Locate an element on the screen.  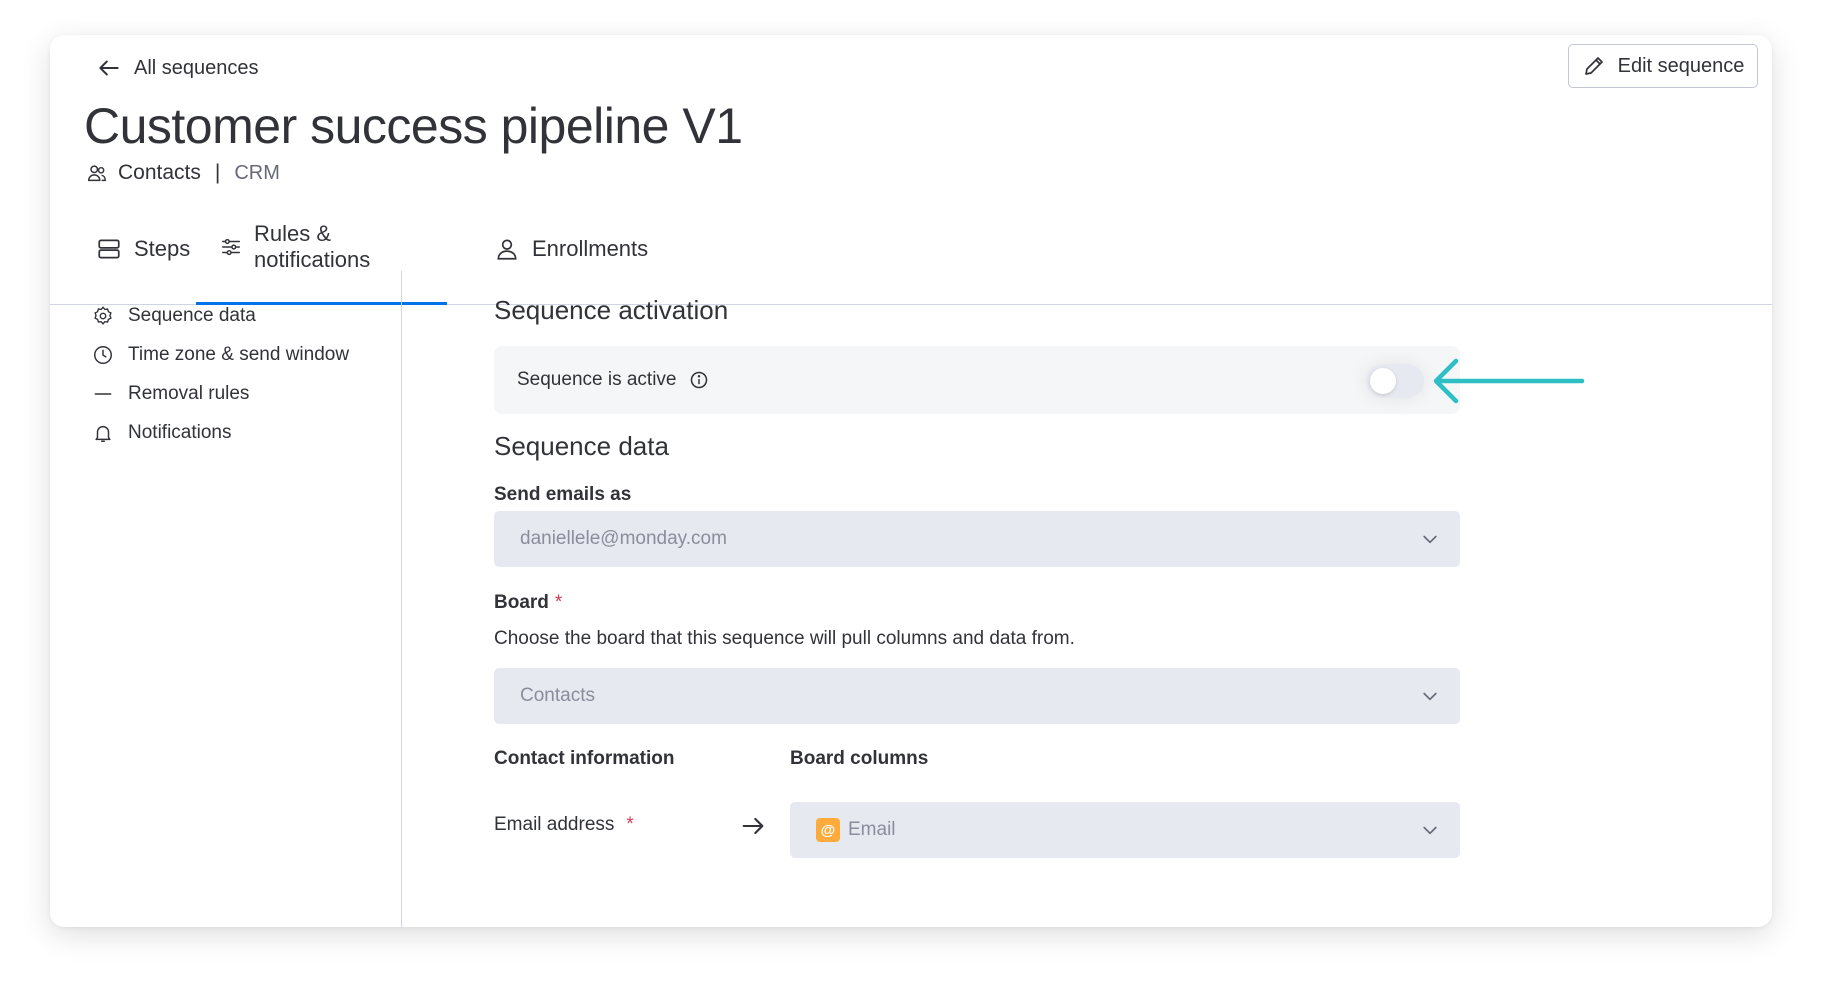
annotation-arrow-icon is located at coordinates (1509, 381).